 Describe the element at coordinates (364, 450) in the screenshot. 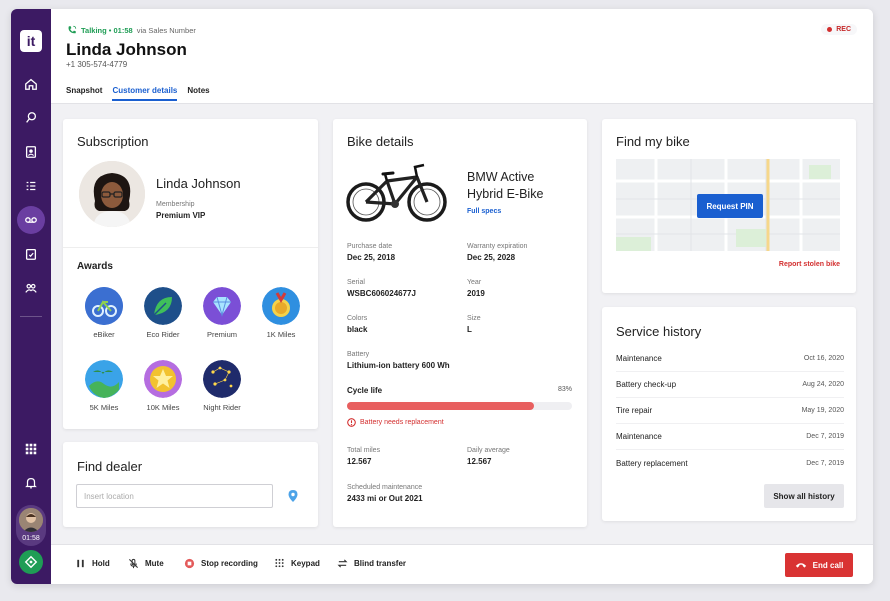

I see `total-miles-label: Total miles` at that location.